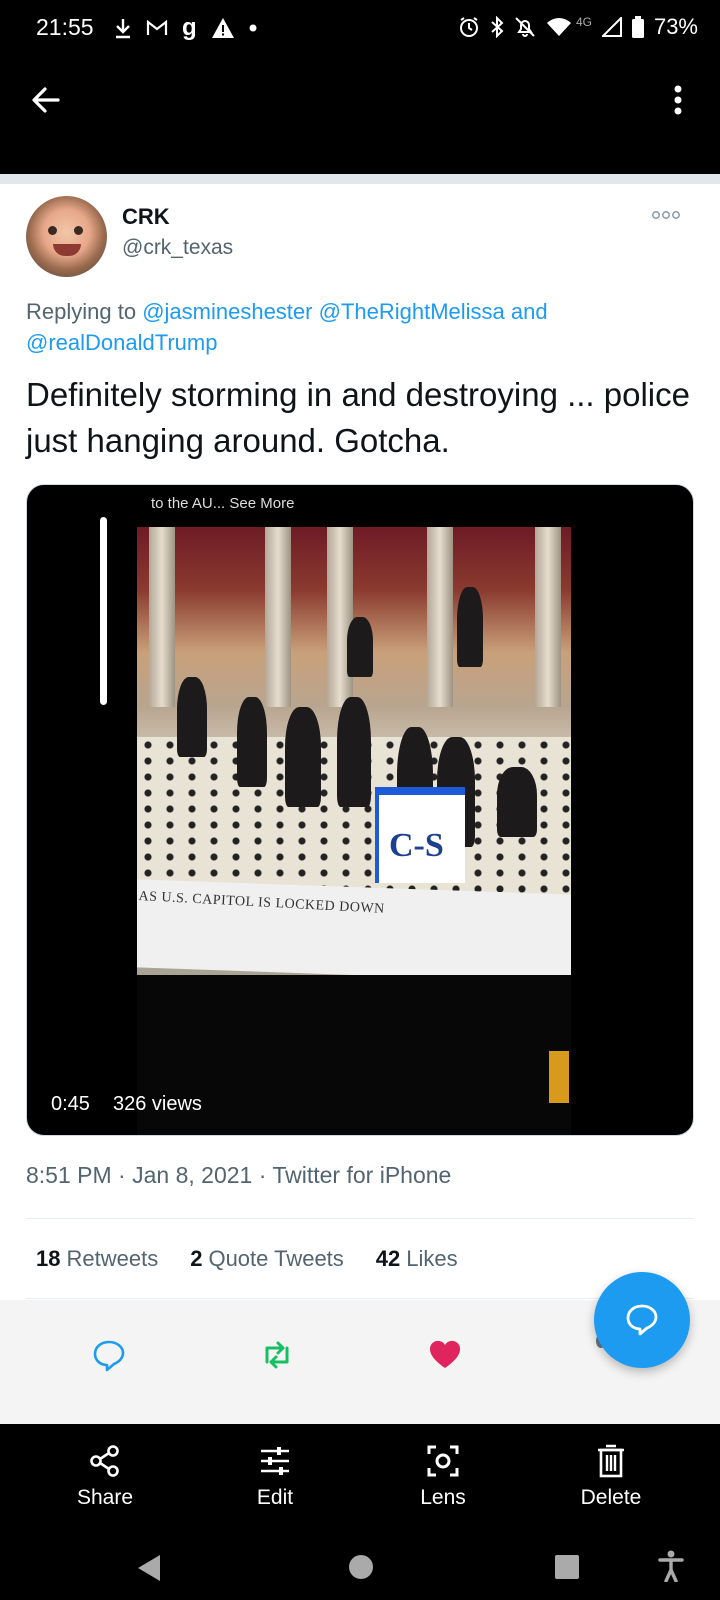 Image resolution: width=720 pixels, height=1600 pixels. What do you see at coordinates (52, 230) in the screenshot?
I see `avatar-eye-left` at bounding box center [52, 230].